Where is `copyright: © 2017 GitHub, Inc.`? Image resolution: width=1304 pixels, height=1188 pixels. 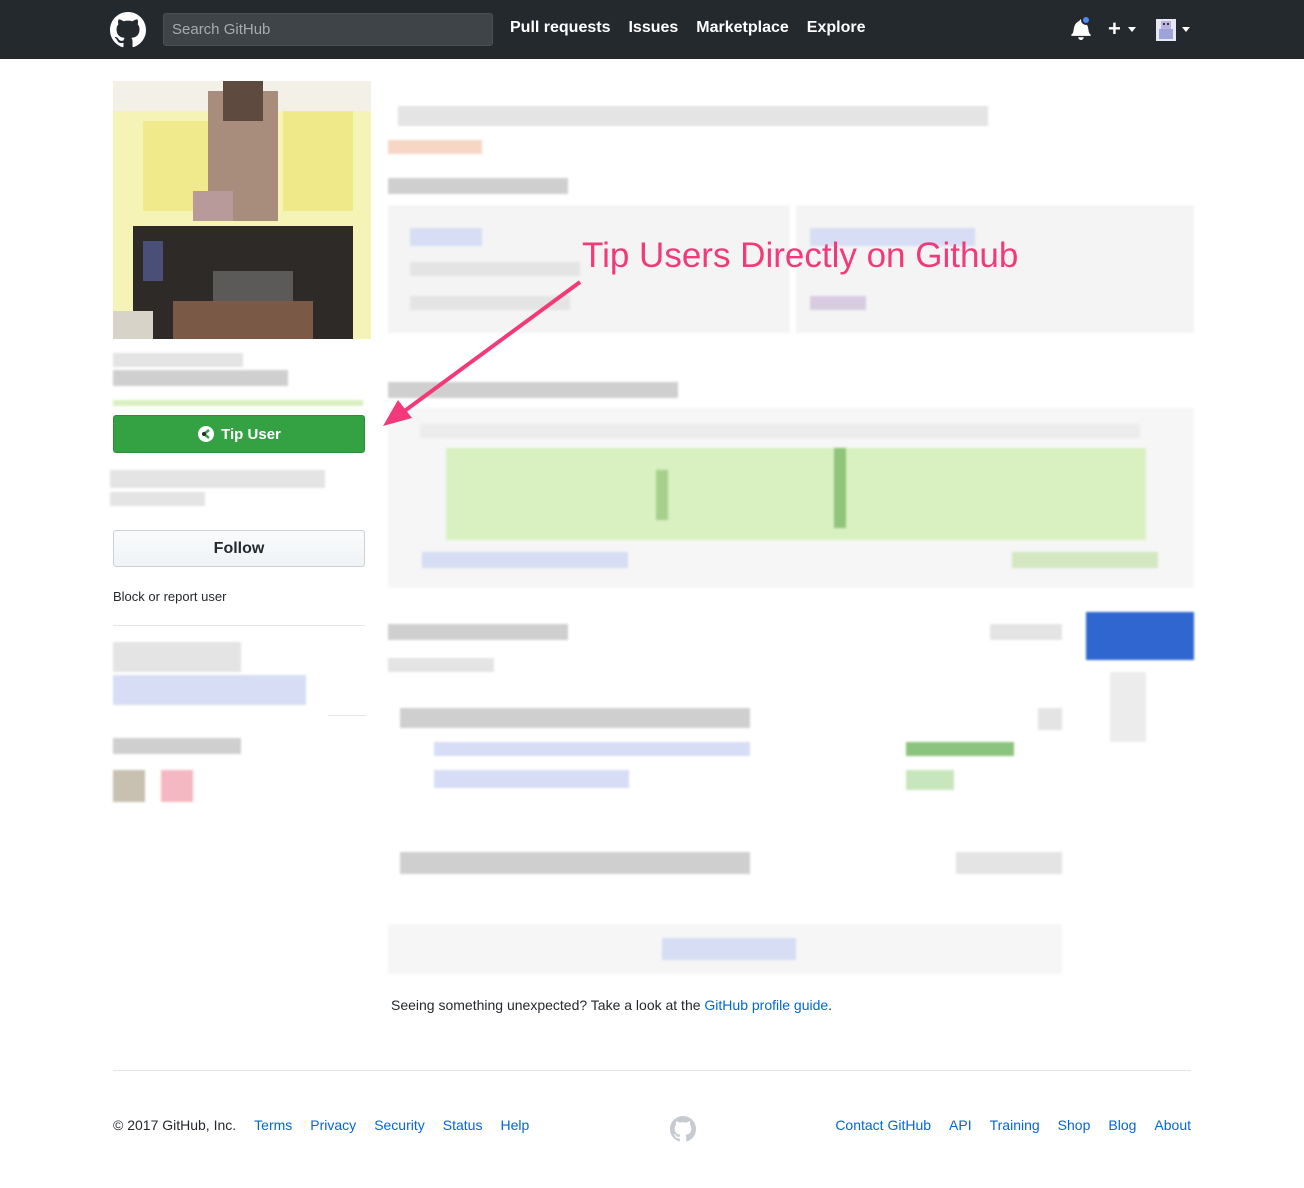 copyright: © 2017 GitHub, Inc. is located at coordinates (175, 1125).